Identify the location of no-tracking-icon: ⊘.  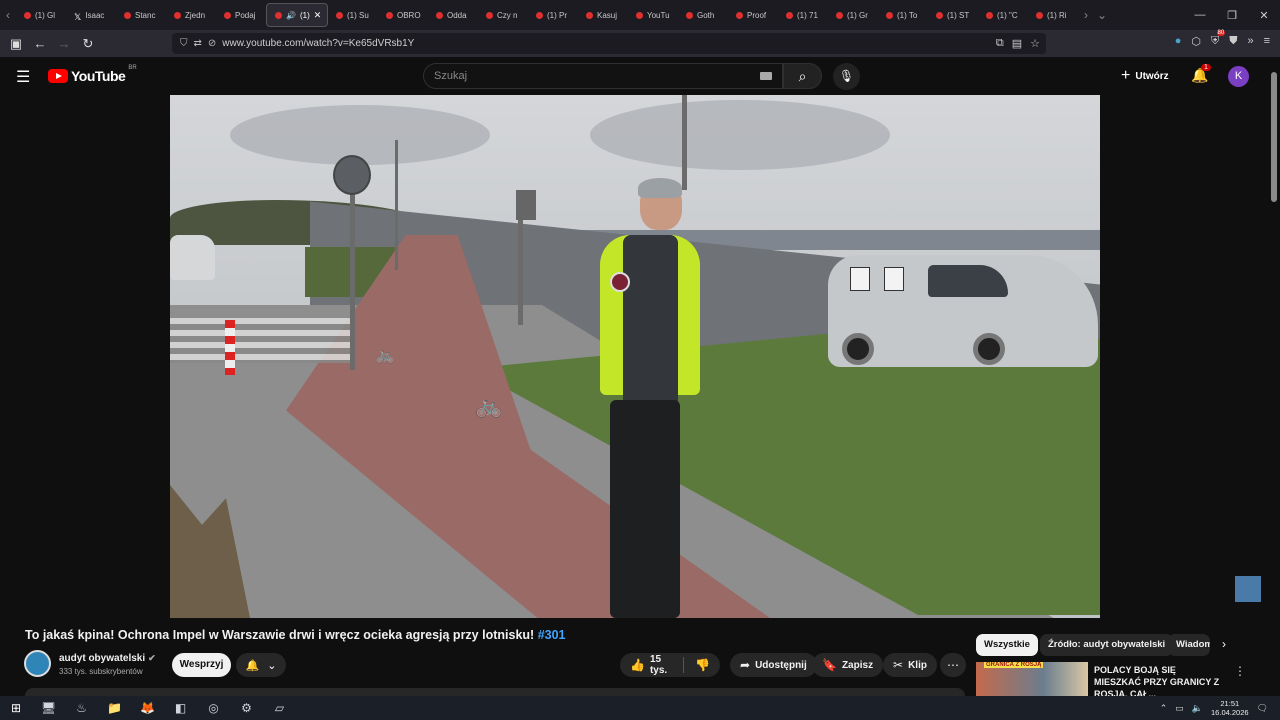
(212, 43).